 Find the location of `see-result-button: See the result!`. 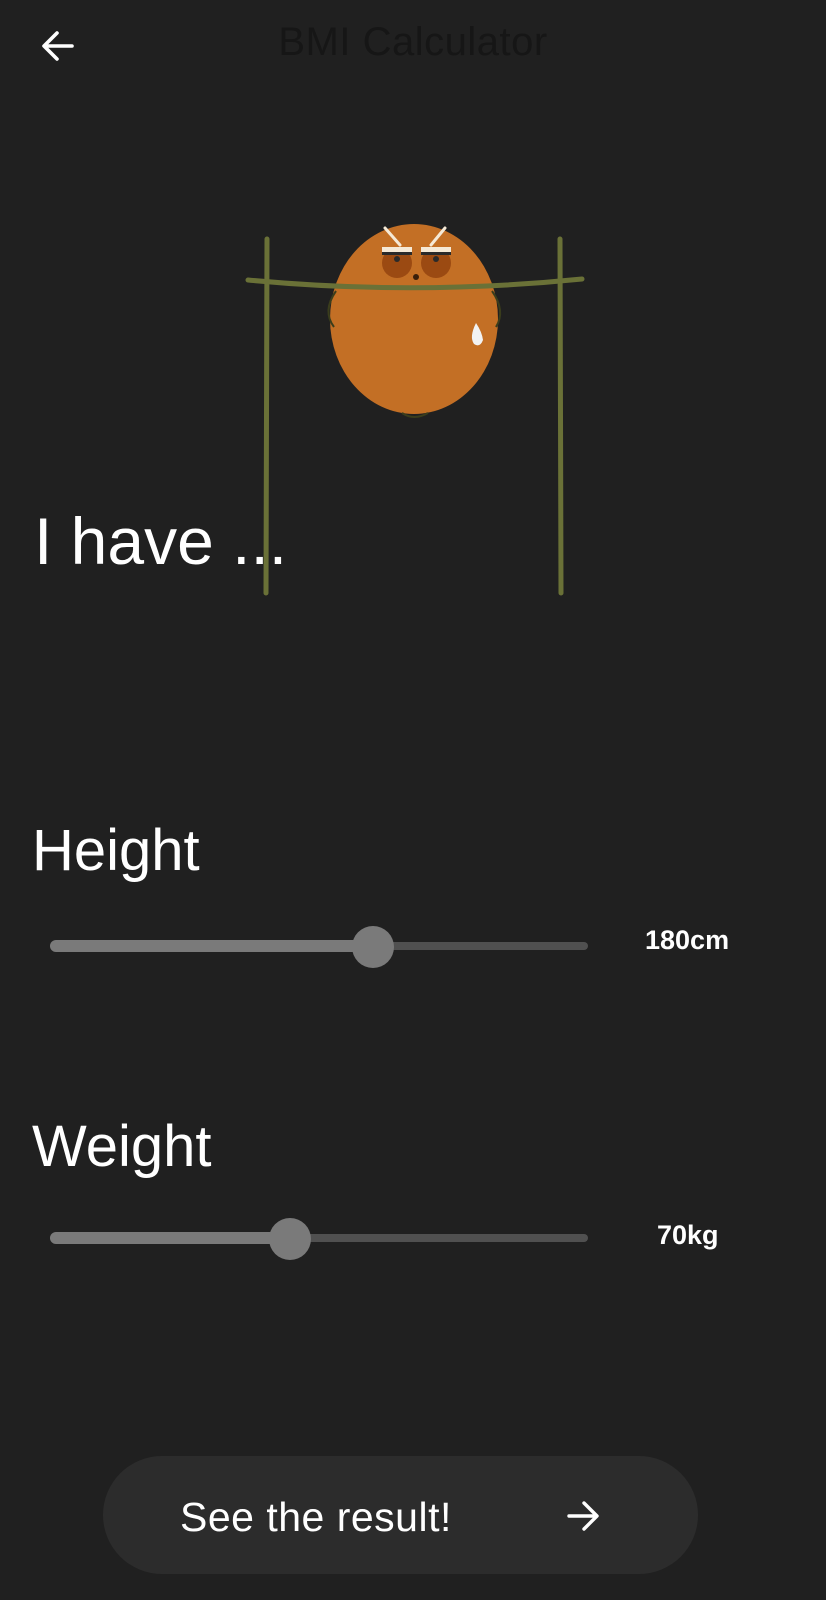

see-result-button: See the result! is located at coordinates (400, 1515).